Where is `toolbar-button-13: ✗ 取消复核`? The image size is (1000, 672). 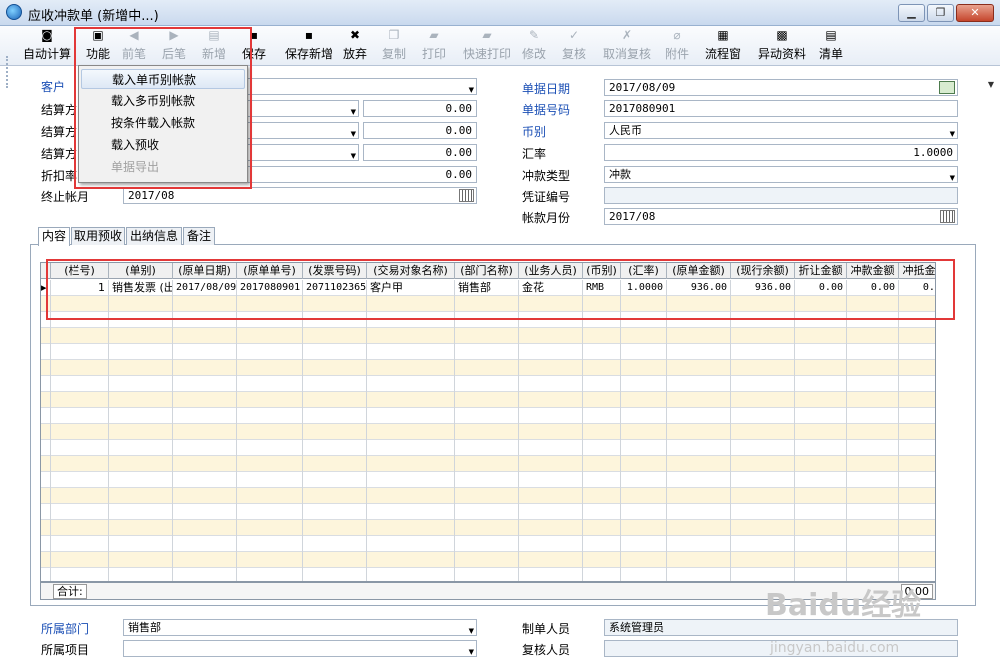 toolbar-button-13: ✗ 取消复核 is located at coordinates (627, 46).